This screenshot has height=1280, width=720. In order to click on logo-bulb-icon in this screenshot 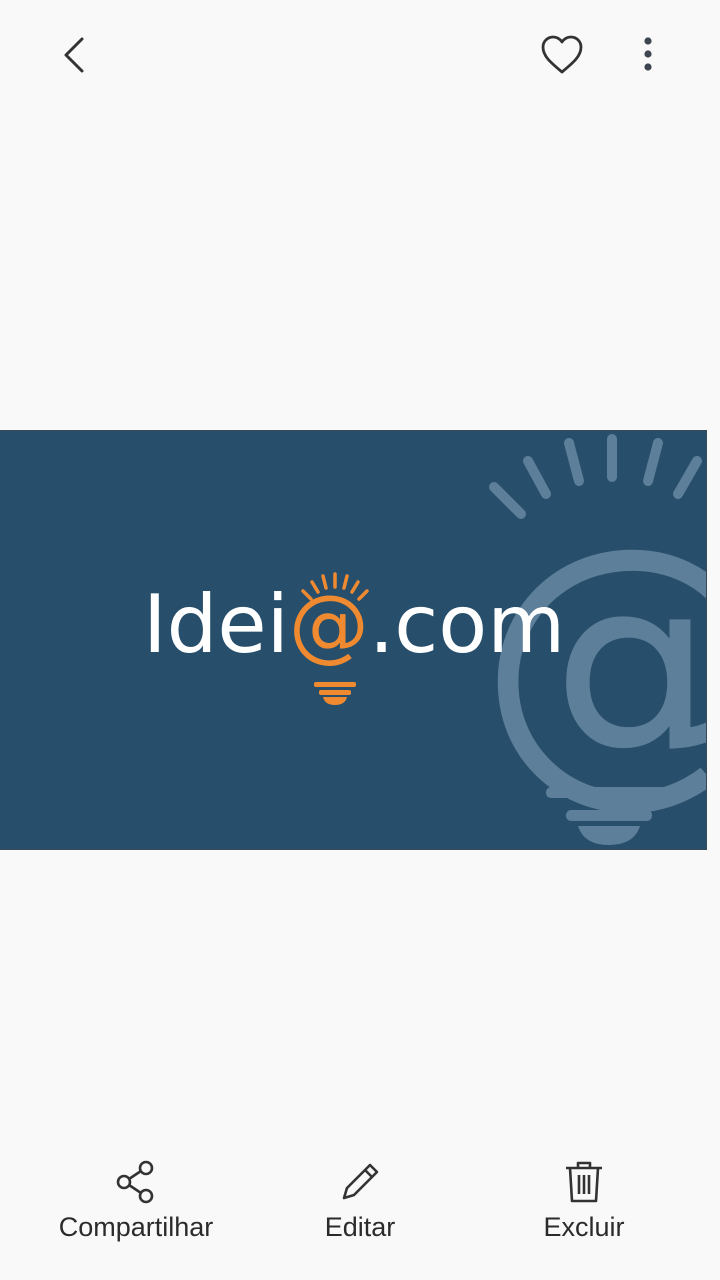, I will do `click(335, 638)`.